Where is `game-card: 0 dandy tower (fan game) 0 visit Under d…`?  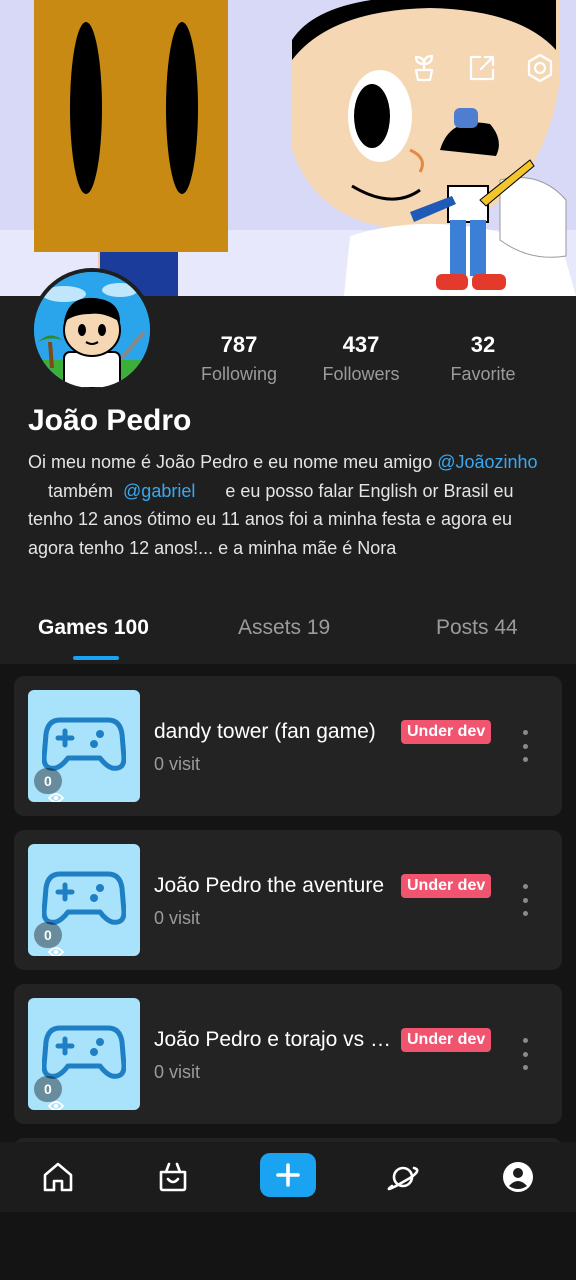
game-card: 0 dandy tower (fan game) 0 visit Under d… is located at coordinates (288, 746).